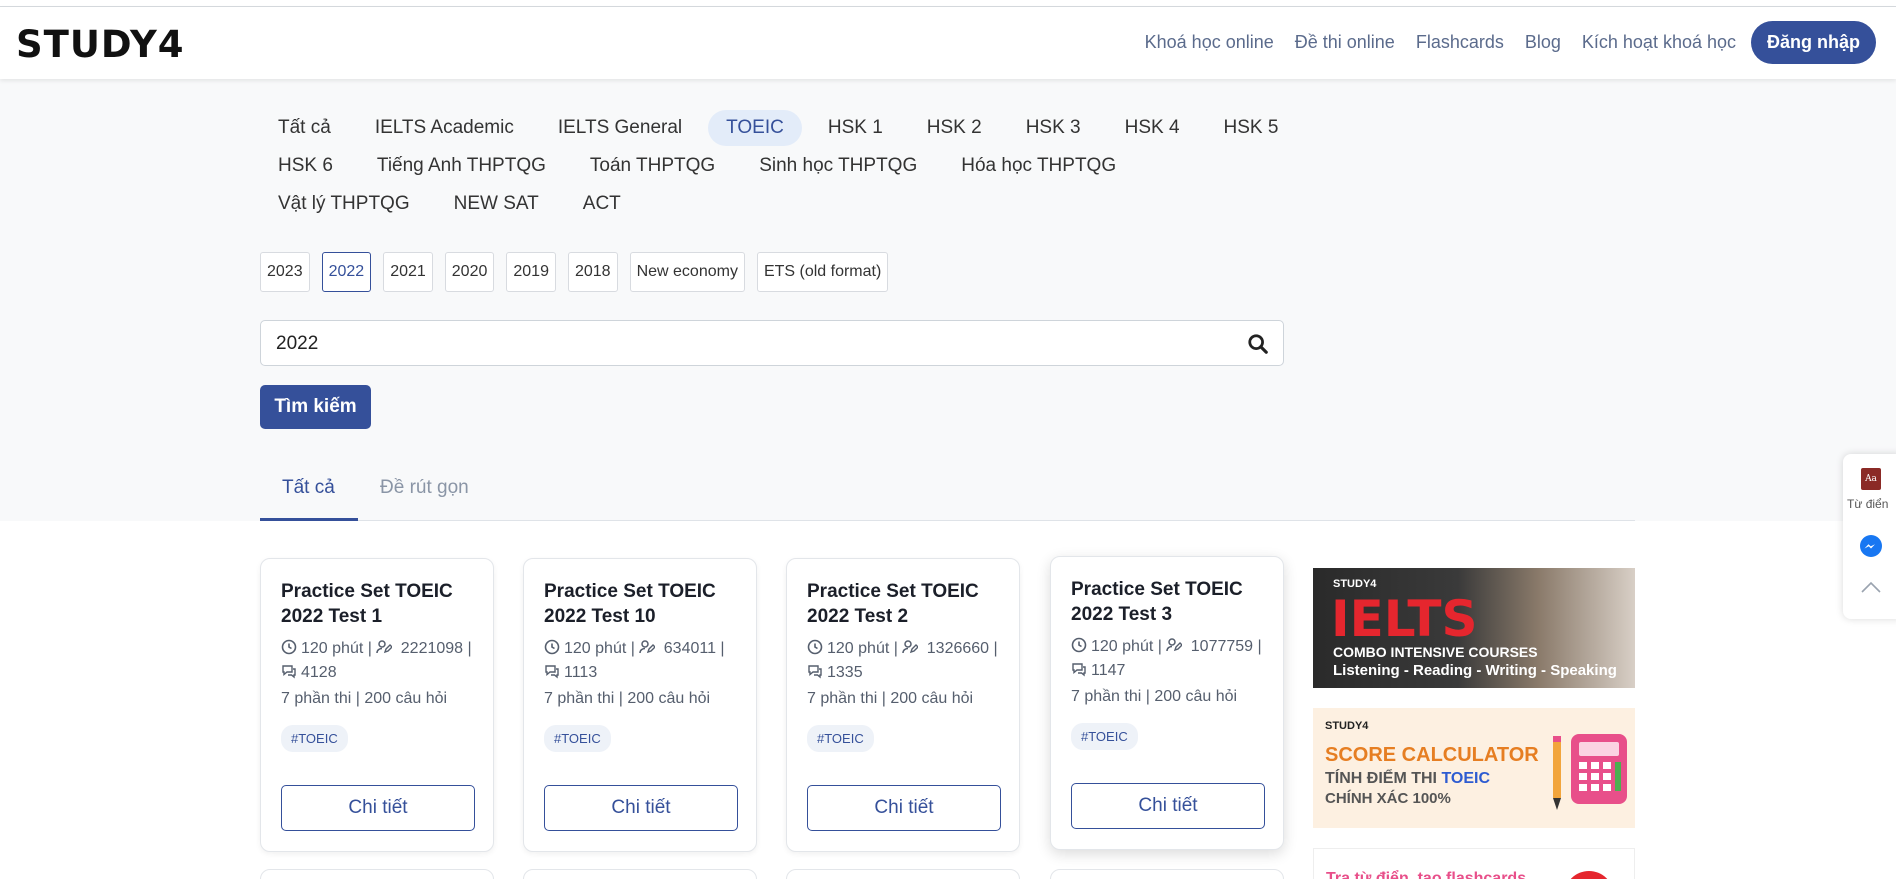 This screenshot has height=879, width=1896. I want to click on search-value: 2022, so click(297, 343).